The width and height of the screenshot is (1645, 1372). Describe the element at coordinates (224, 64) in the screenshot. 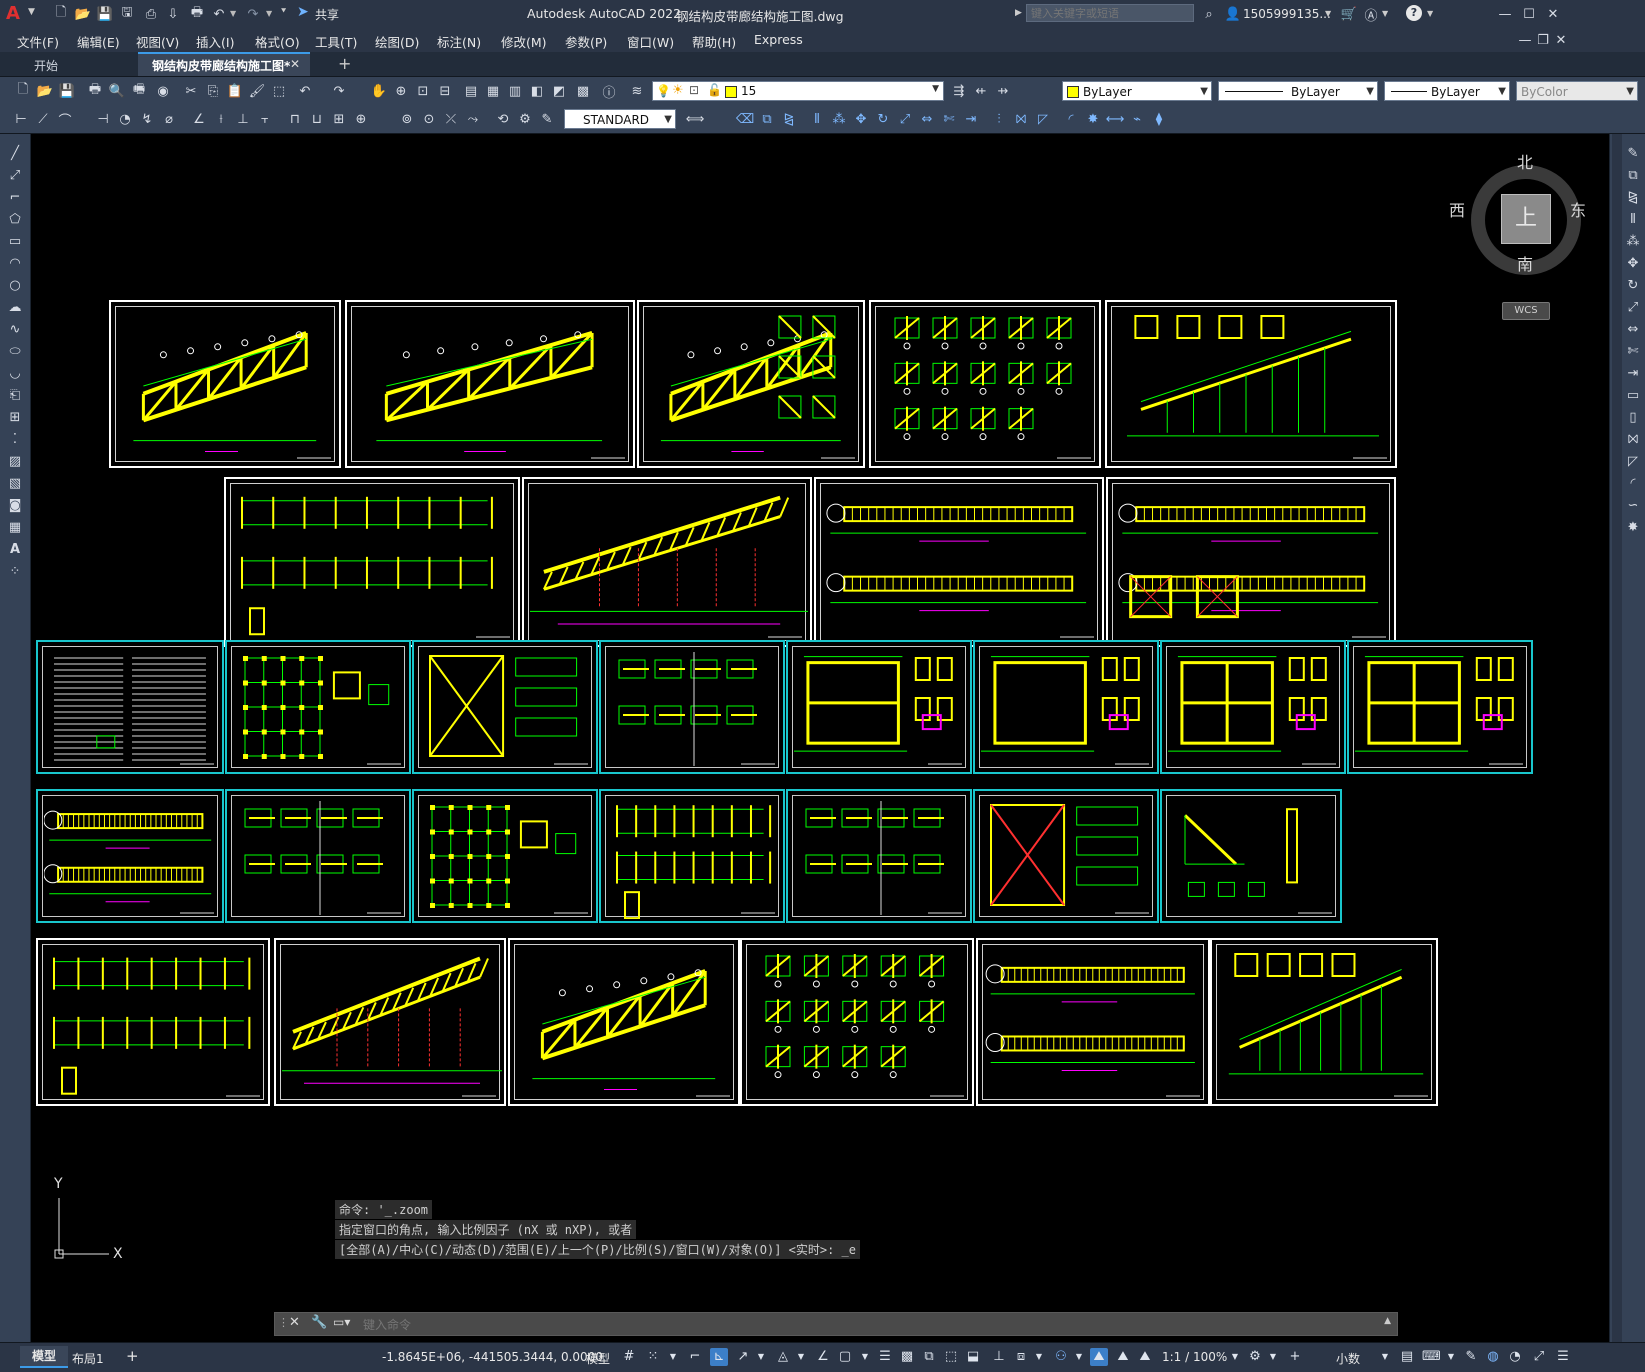

I see `tab-active-drawing: 钢结构皮带廊结构施工图* ✕` at that location.